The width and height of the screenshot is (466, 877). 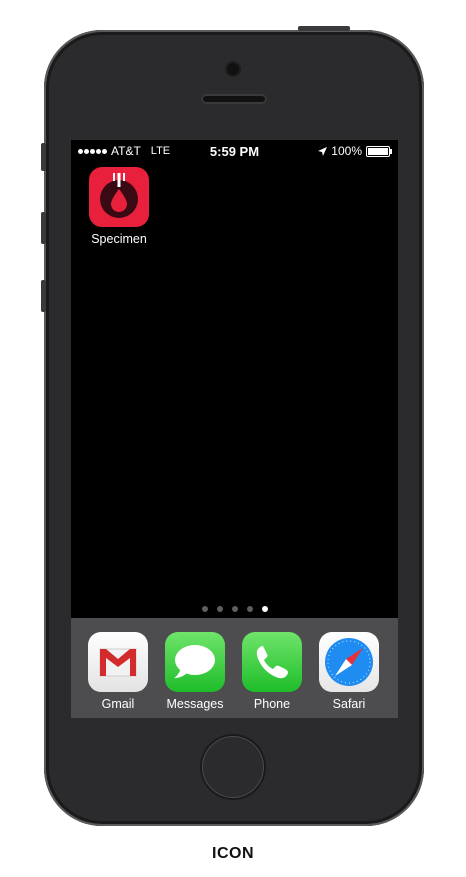 I want to click on battery-percent: 100%, so click(x=346, y=151).